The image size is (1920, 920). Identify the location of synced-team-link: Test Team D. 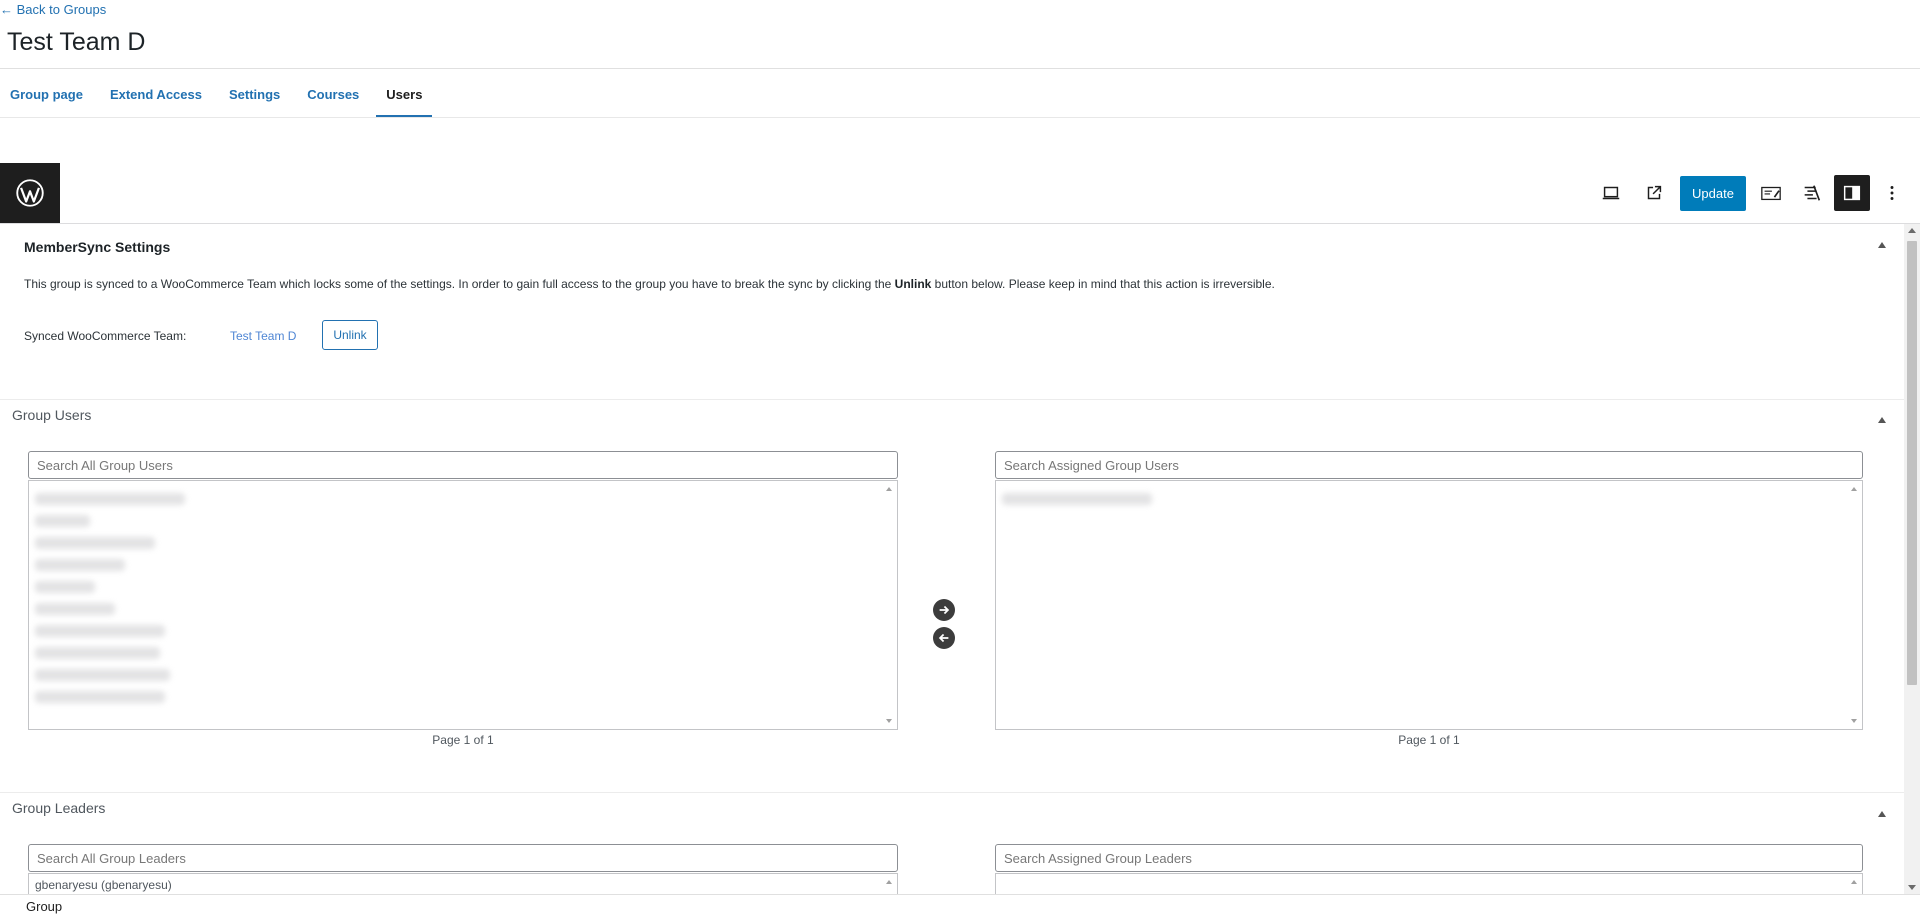
(263, 336).